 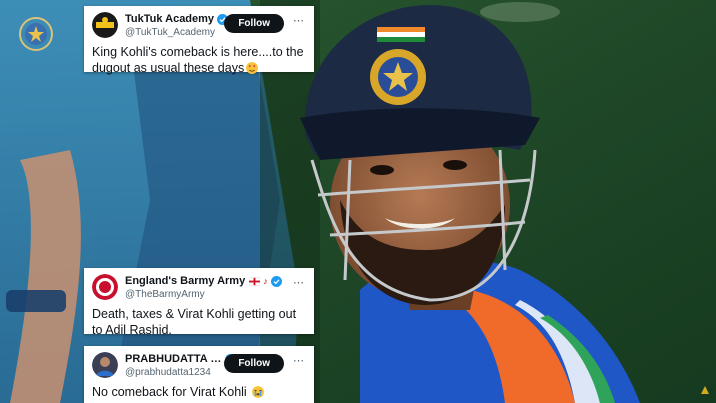 What do you see at coordinates (199, 392) in the screenshot?
I see `tweet-text: No comeback for Virat Kohli` at bounding box center [199, 392].